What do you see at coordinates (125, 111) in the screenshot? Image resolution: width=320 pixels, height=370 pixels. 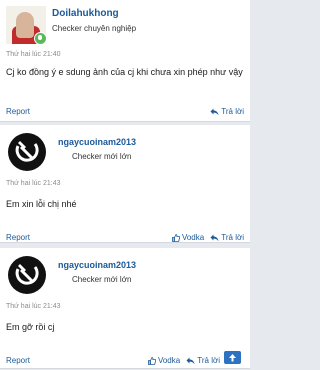 I see `post-footer: Report Trả lời` at bounding box center [125, 111].